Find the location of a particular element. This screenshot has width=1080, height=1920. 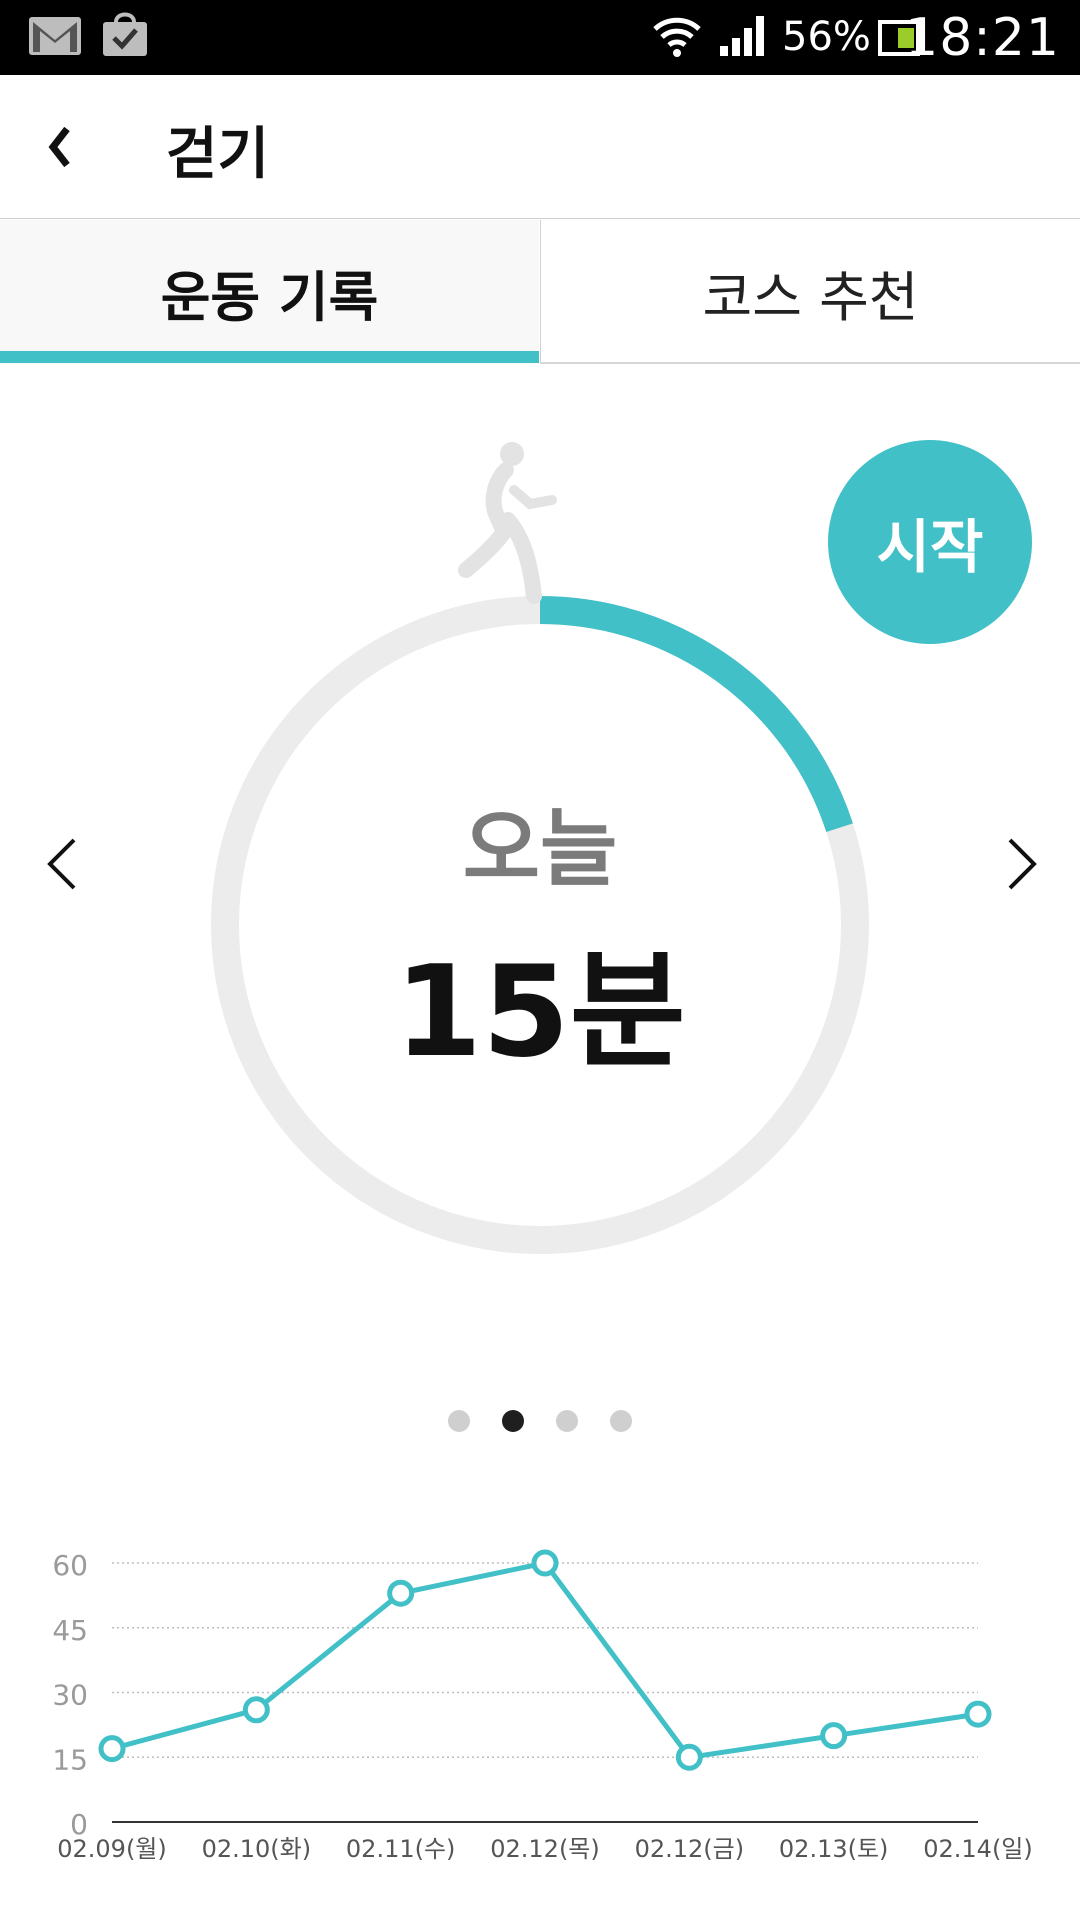

wifi-icon is located at coordinates (677, 37).